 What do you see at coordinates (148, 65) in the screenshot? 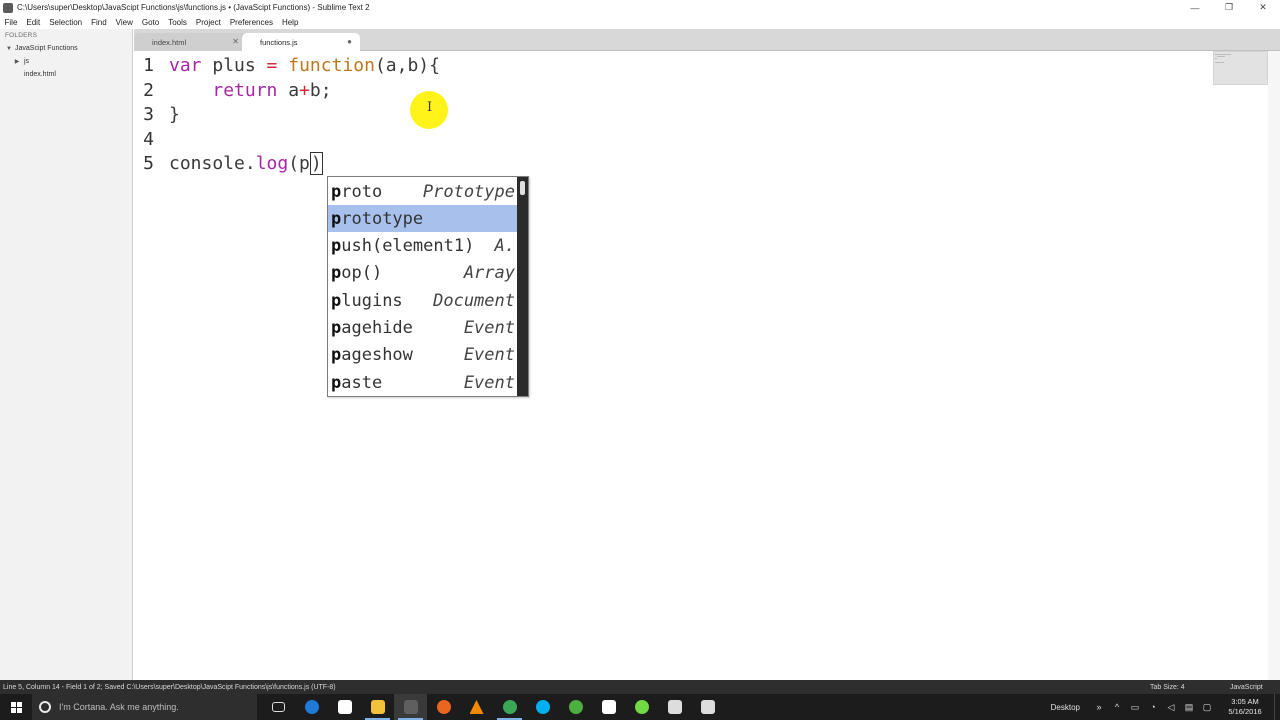
I see `line-number: 1` at bounding box center [148, 65].